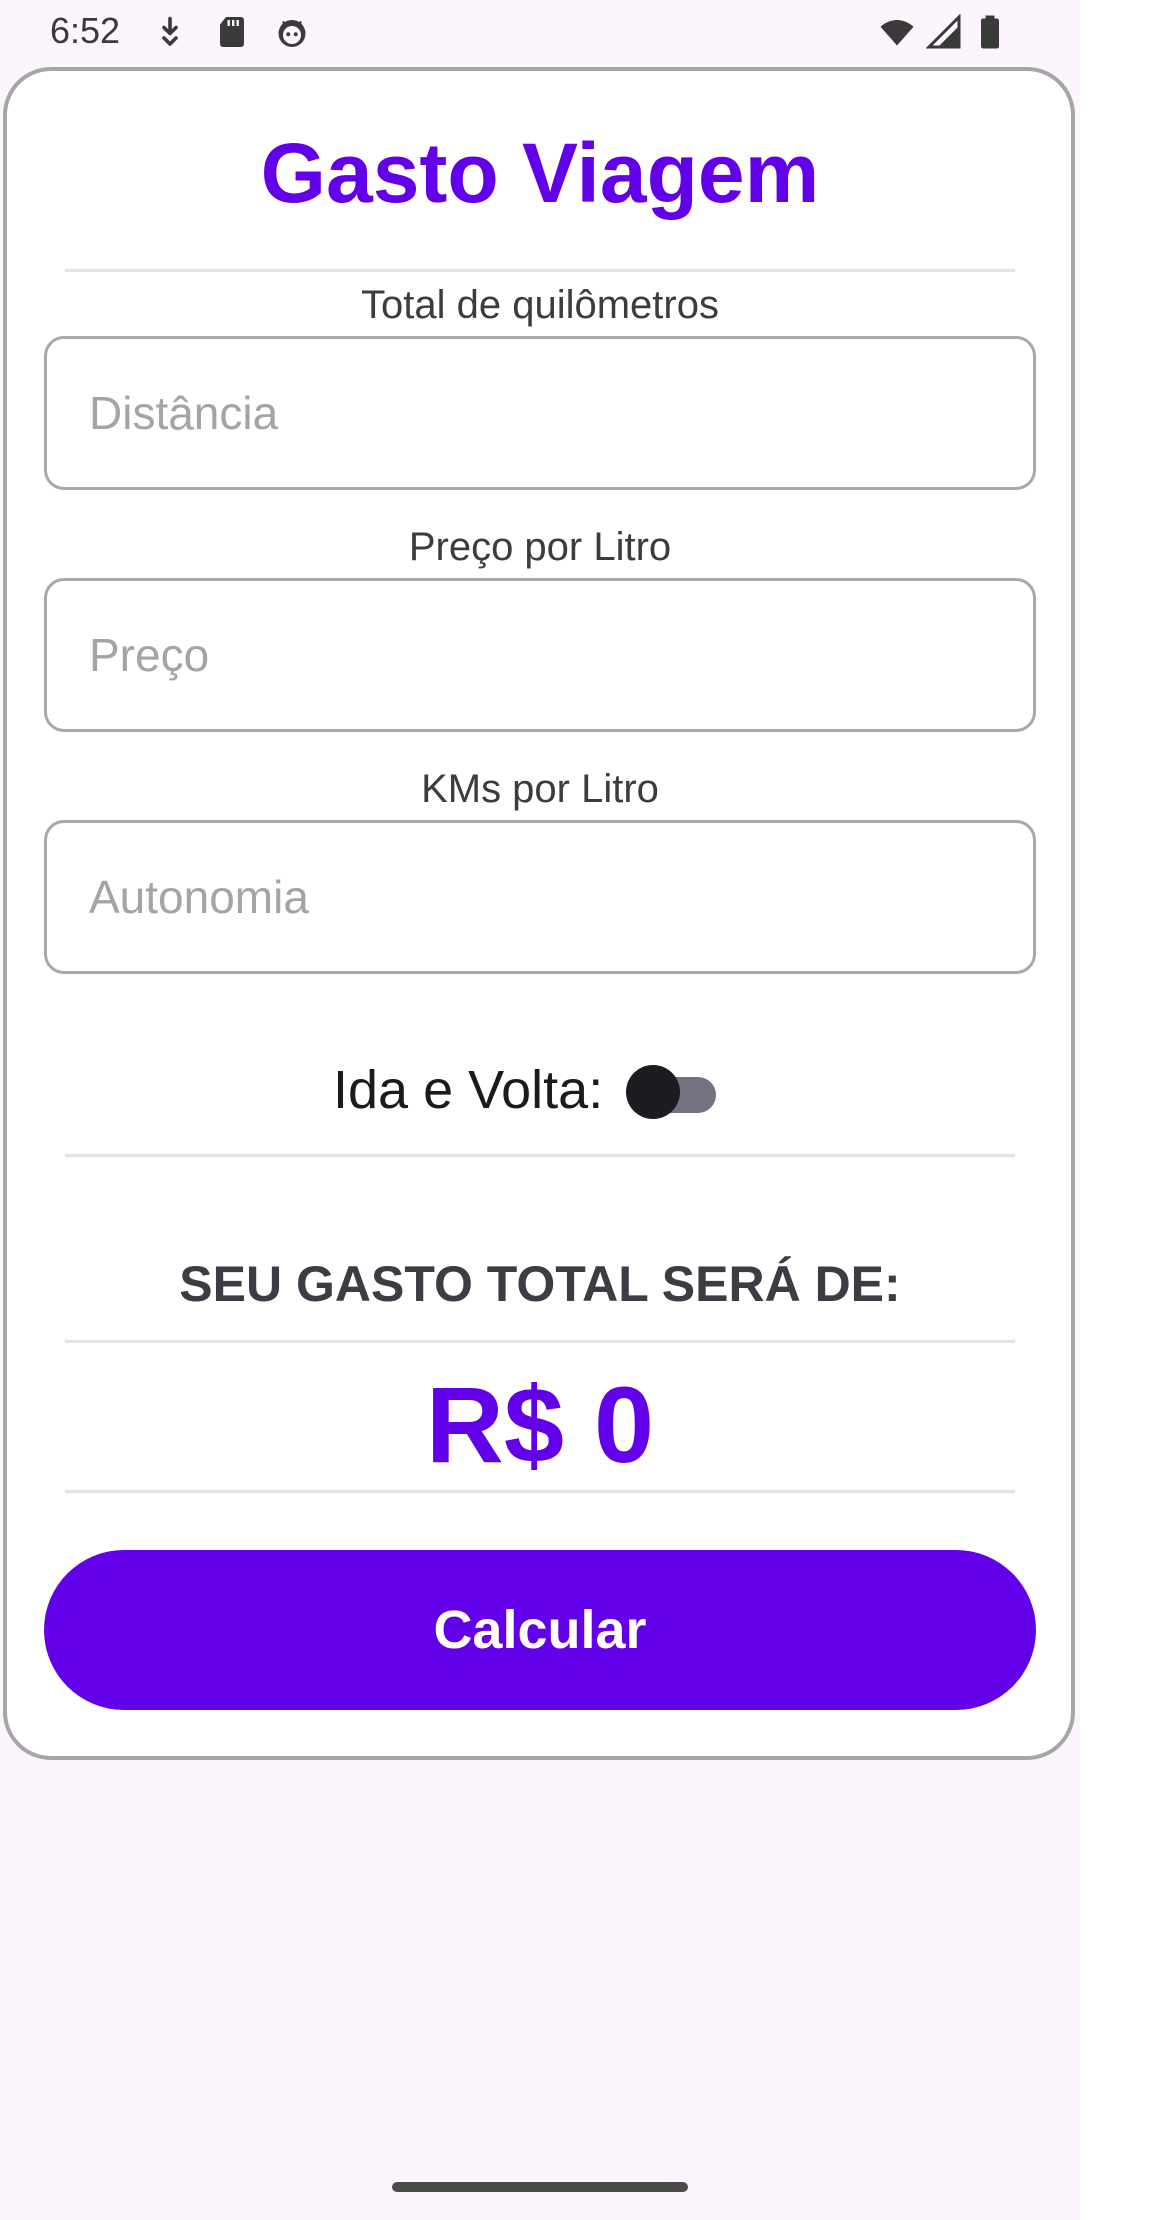 The width and height of the screenshot is (1152, 2220). Describe the element at coordinates (540, 655) in the screenshot. I see `price-input` at that location.